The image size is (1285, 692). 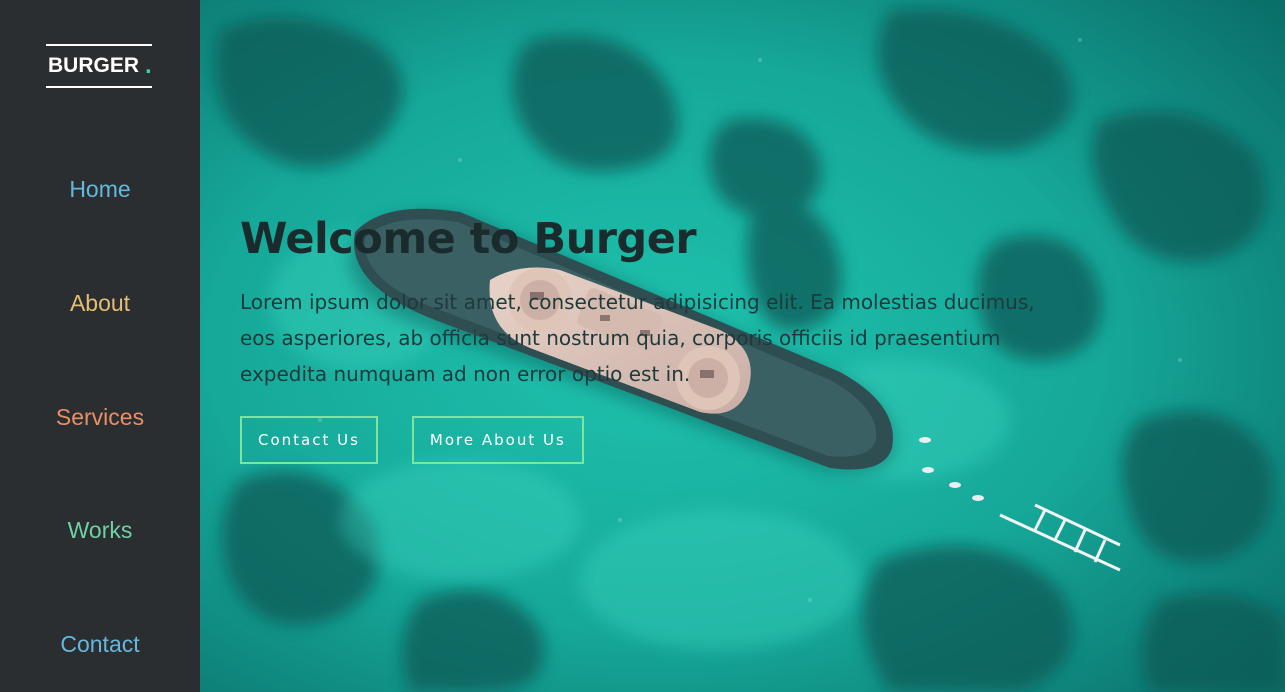 I want to click on nav-item-services: Services, so click(x=100, y=417).